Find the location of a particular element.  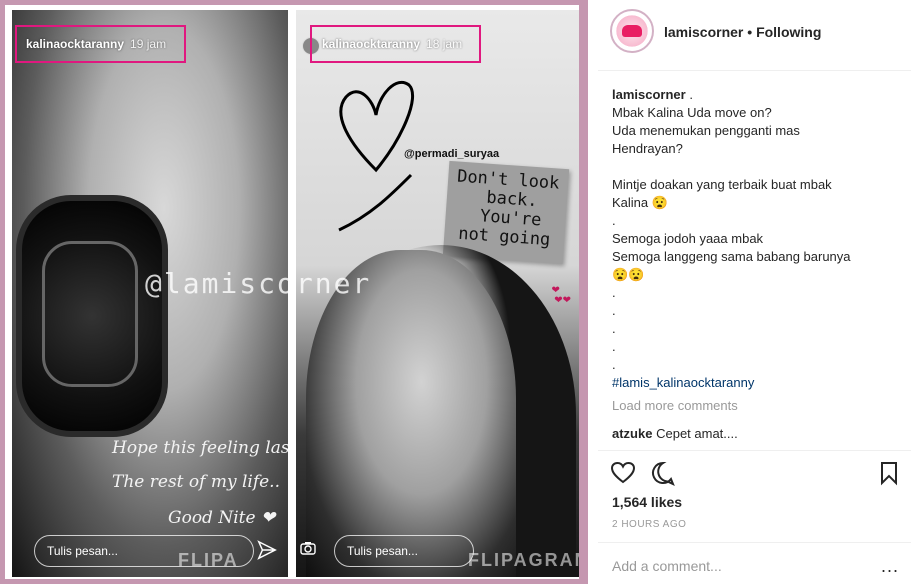

avatar is located at coordinates (632, 31).